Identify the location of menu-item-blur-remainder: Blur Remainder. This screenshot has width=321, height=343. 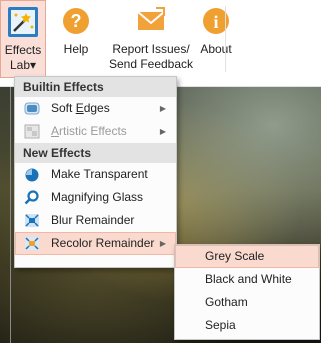
(95, 220).